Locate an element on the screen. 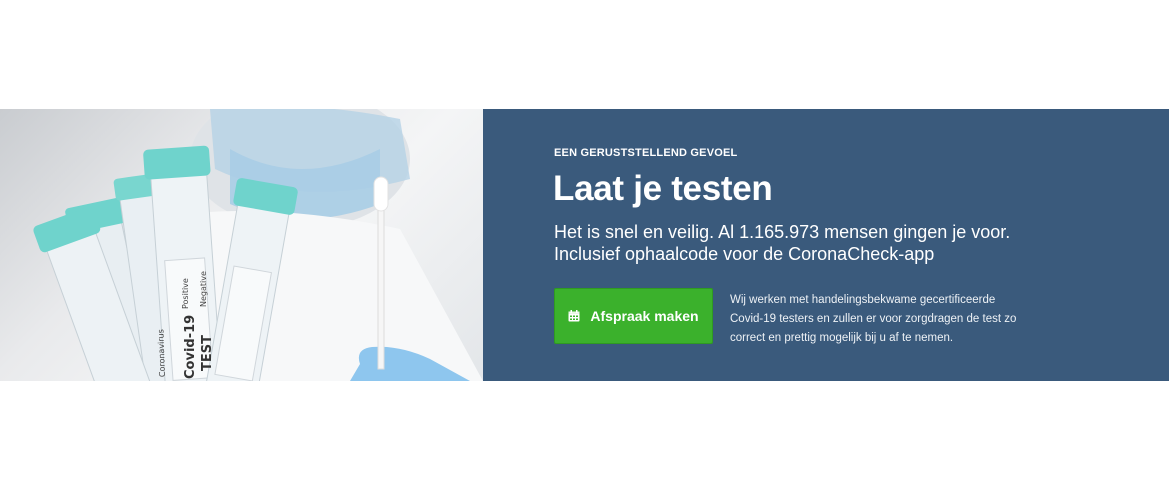  make-appointment-button: Afspraak maken is located at coordinates (633, 316).